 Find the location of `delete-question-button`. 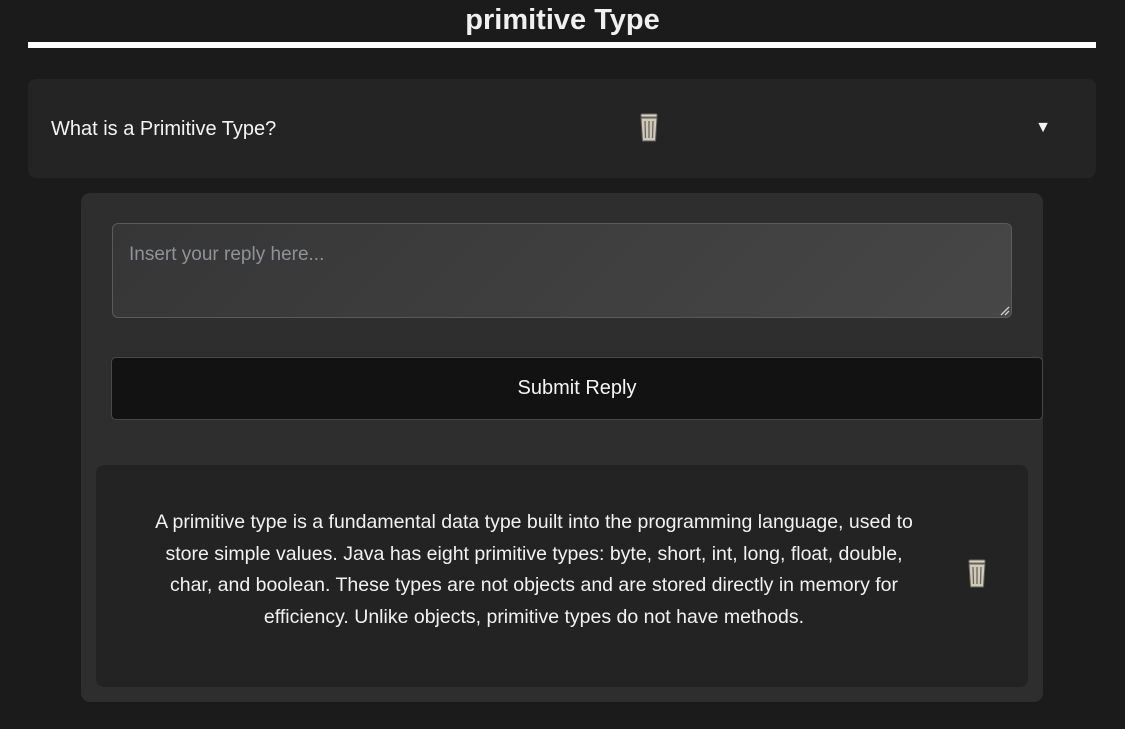

delete-question-button is located at coordinates (649, 128).